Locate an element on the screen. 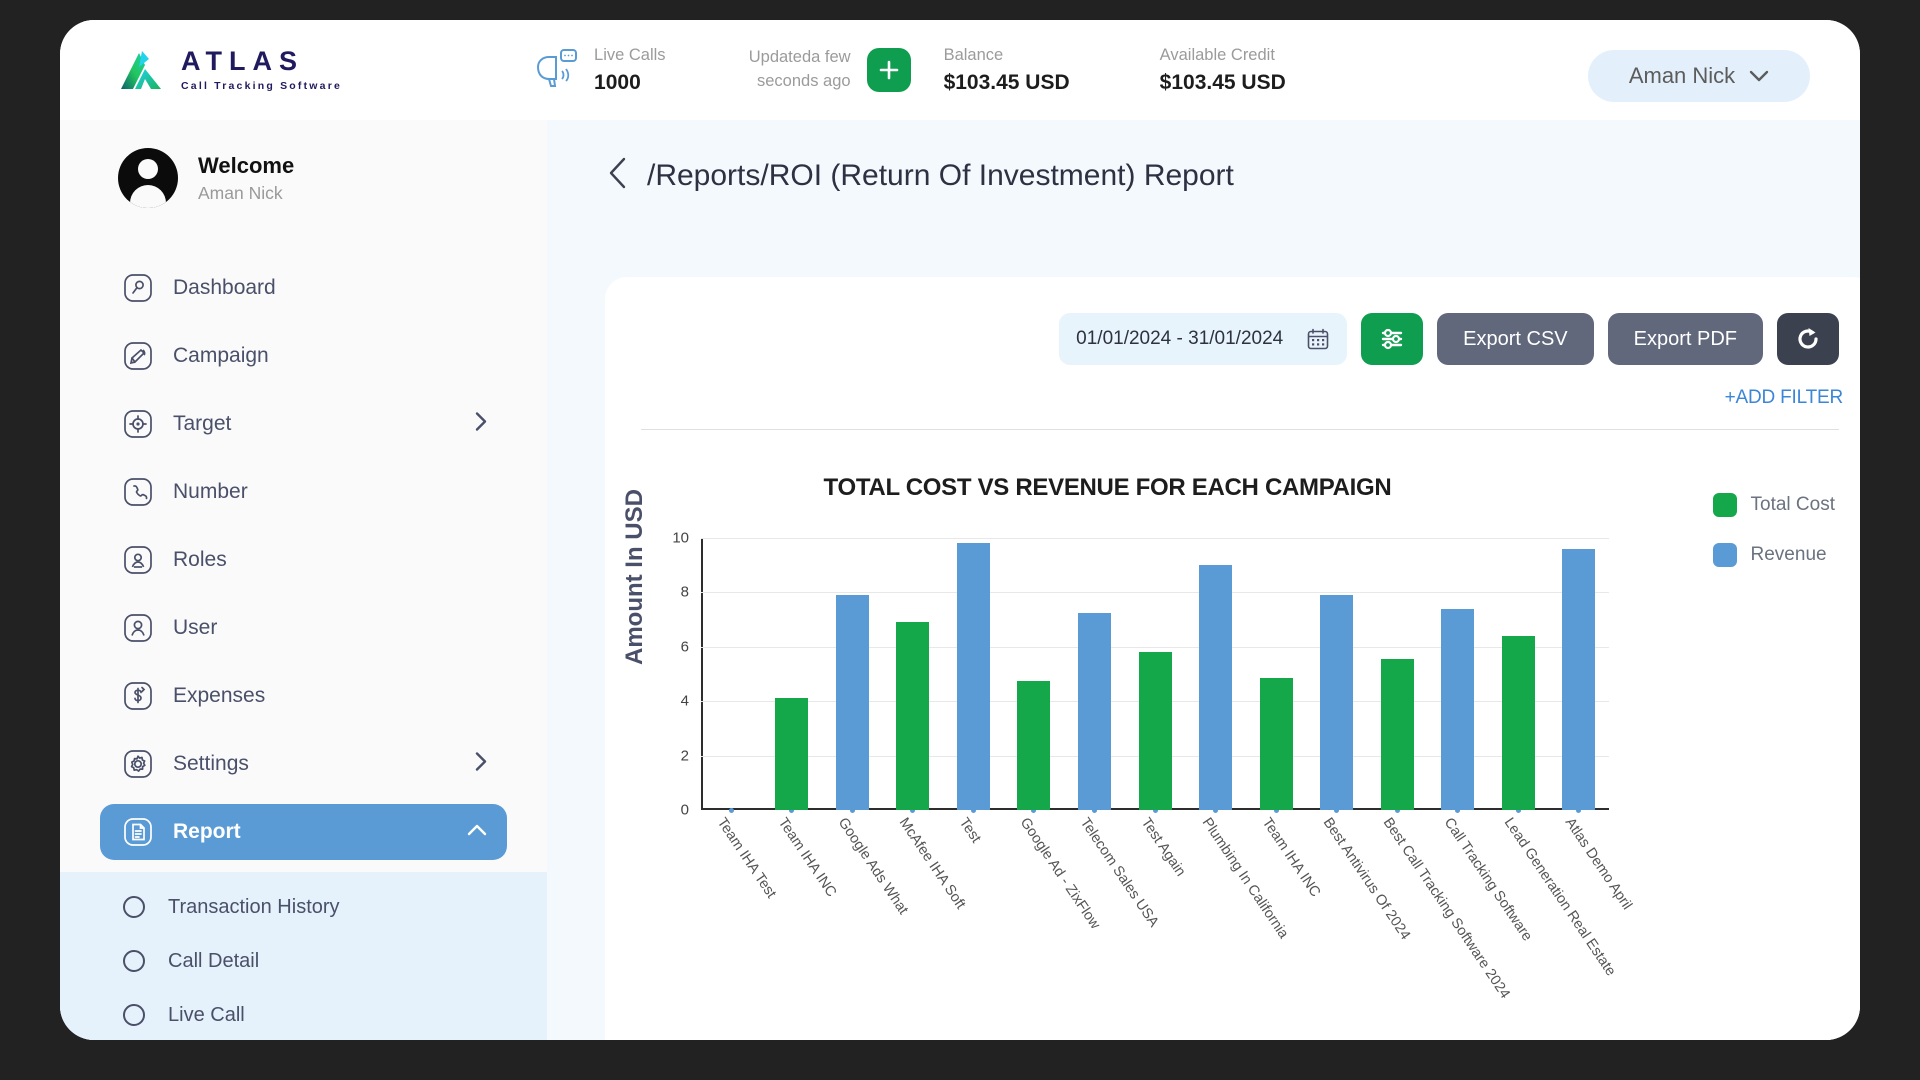 This screenshot has width=1920, height=1080. sidebar-item-label: Expenses is located at coordinates (219, 695).